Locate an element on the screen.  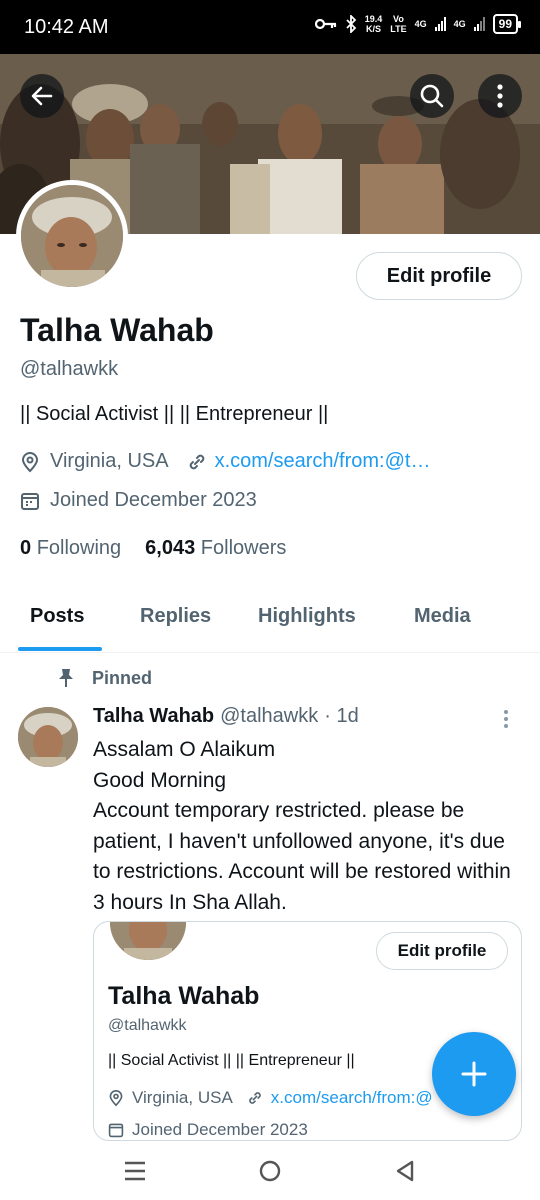
vpn-key-icon is located at coordinates (325, 24).